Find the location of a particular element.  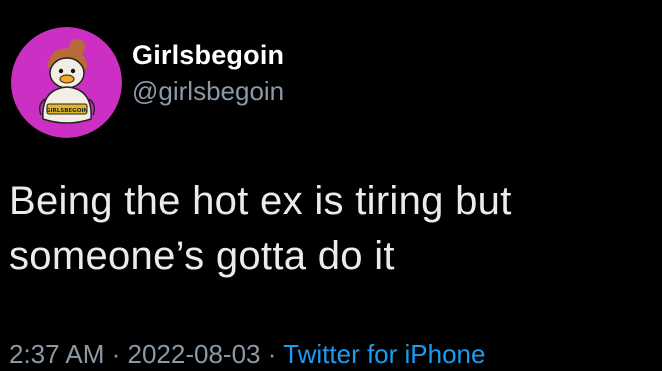

tweet-time: 2:37 AM is located at coordinates (56, 354).